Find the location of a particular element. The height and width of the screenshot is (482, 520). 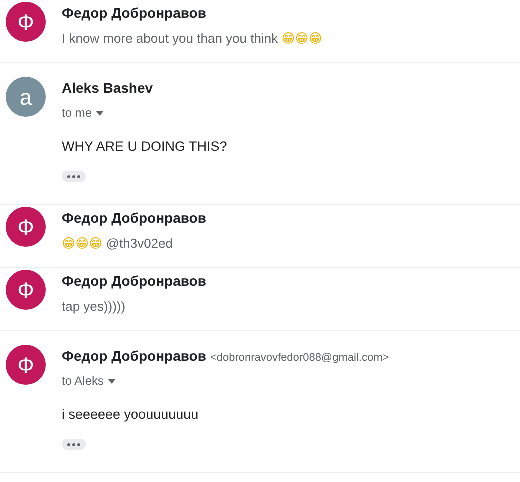

recipient-dropdown: to me is located at coordinates (83, 113).